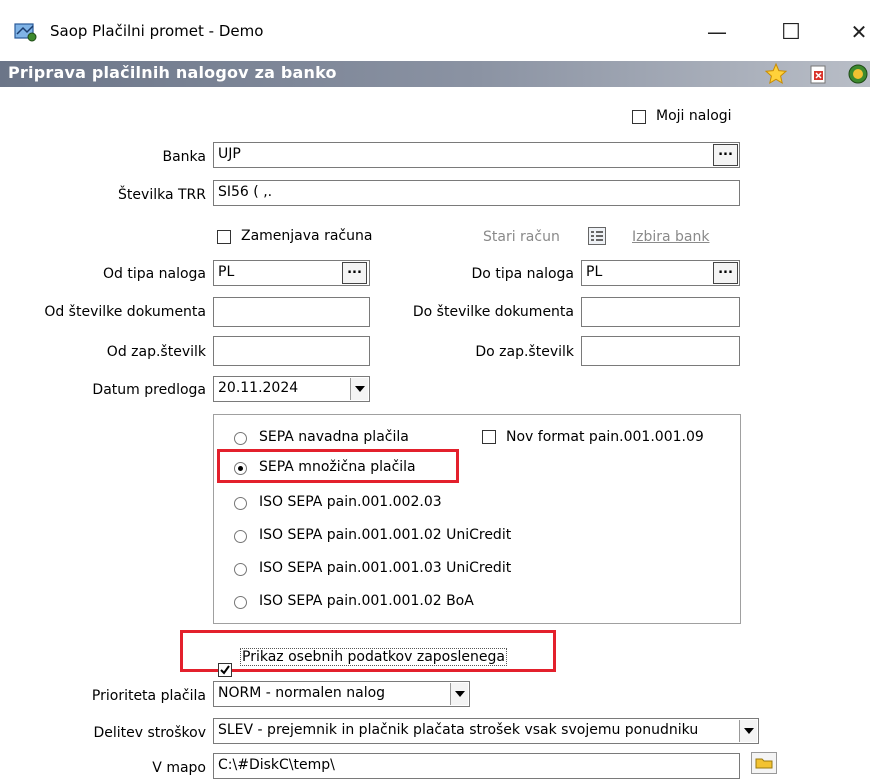 The width and height of the screenshot is (870, 779). I want to click on od-tipa-label: Od tipa naloga, so click(154, 274).